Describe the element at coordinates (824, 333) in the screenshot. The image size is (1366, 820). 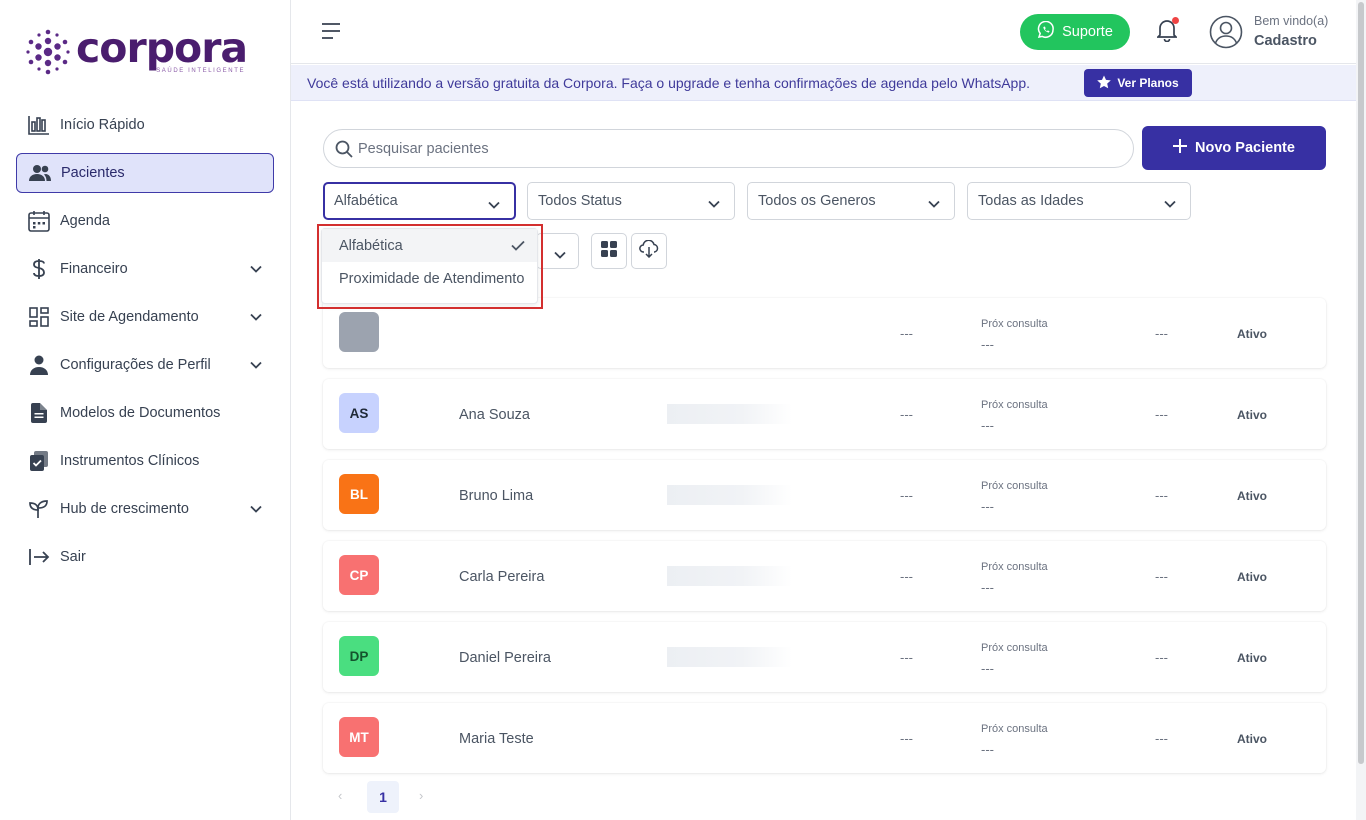
I see `patient-row: --- Próx consulta --- --- Ativo` at that location.